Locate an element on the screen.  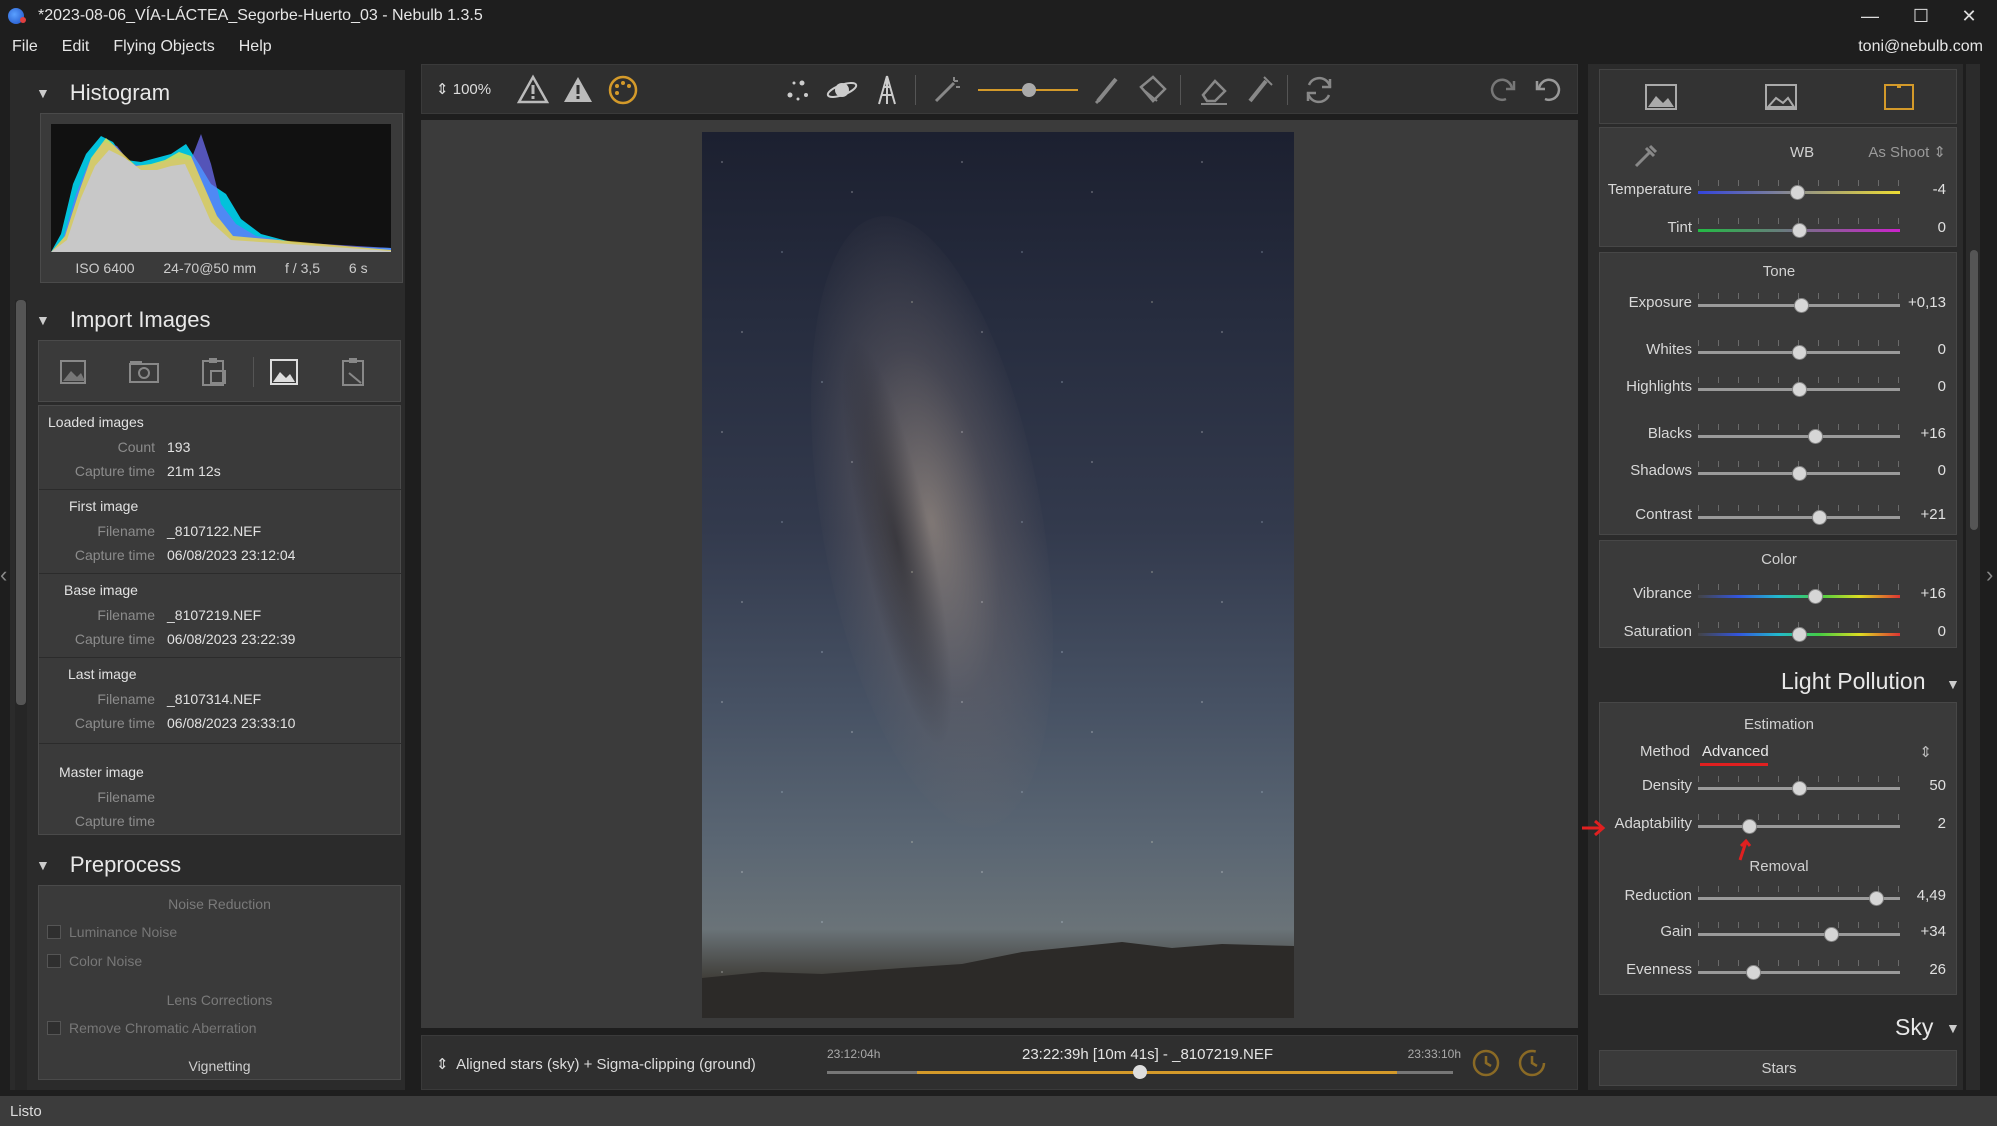
blacks-slider: Blacks +16 is located at coordinates (1779, 435).